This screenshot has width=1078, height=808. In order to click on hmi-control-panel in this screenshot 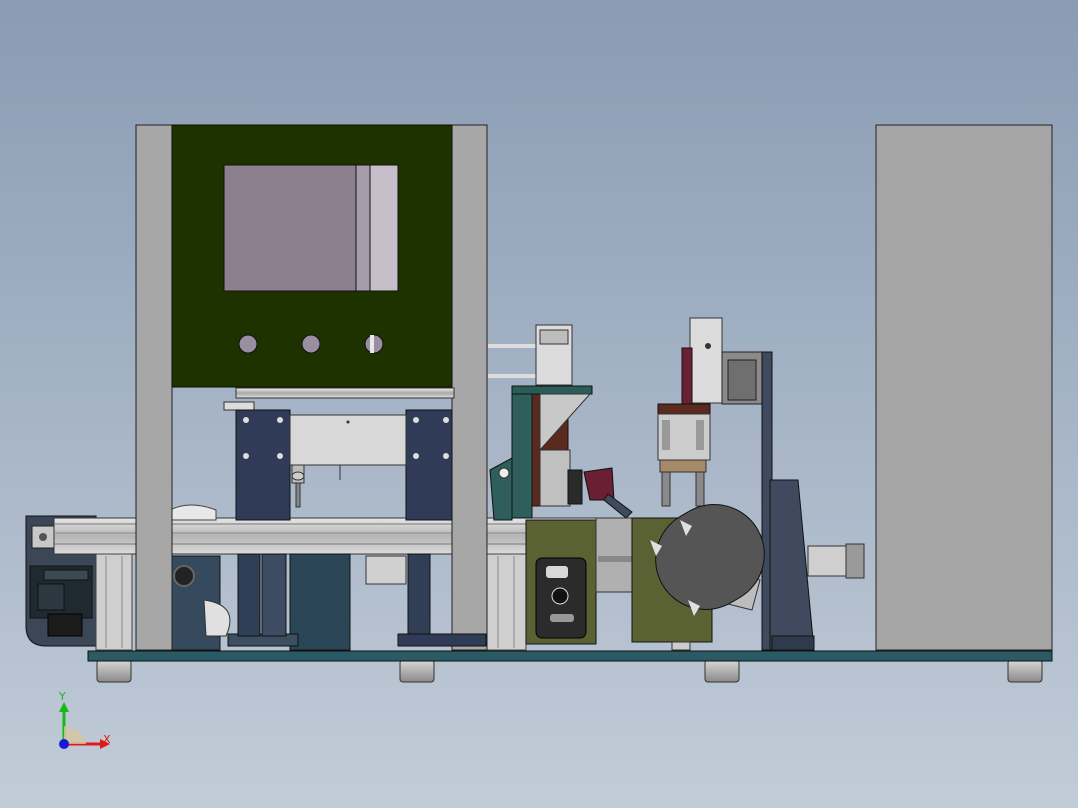, I will do `click(312, 256)`.